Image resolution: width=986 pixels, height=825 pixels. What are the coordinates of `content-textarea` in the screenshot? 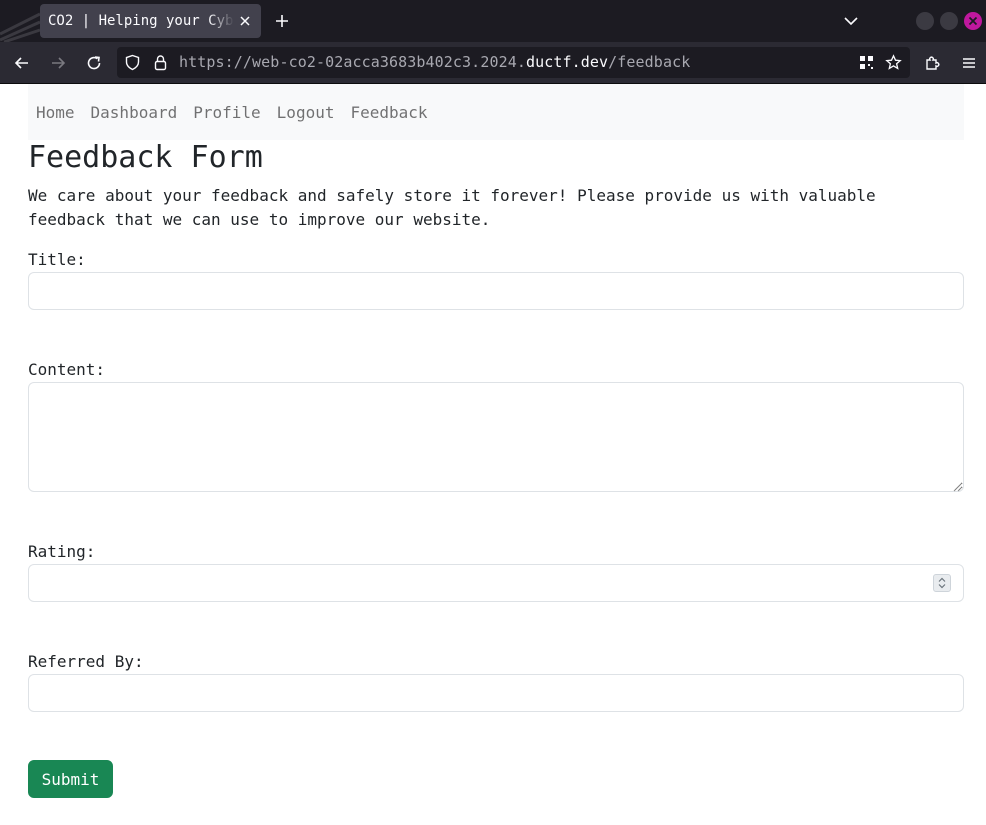 It's located at (496, 437).